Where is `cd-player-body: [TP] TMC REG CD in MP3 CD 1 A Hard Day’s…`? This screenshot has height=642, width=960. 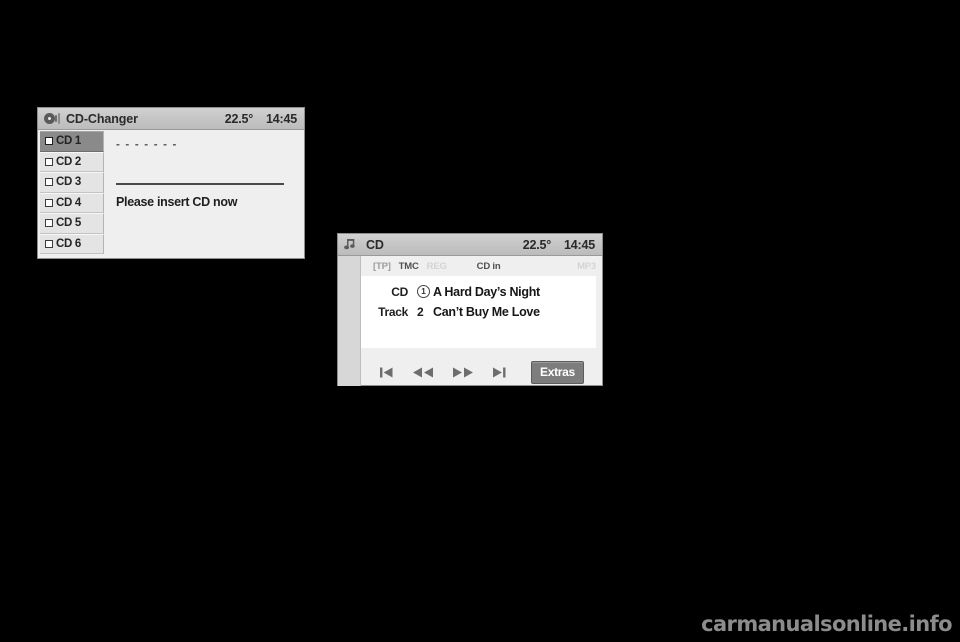
cd-player-body: [TP] TMC REG CD in MP3 CD 1 A Hard Day’s… is located at coordinates (470, 321).